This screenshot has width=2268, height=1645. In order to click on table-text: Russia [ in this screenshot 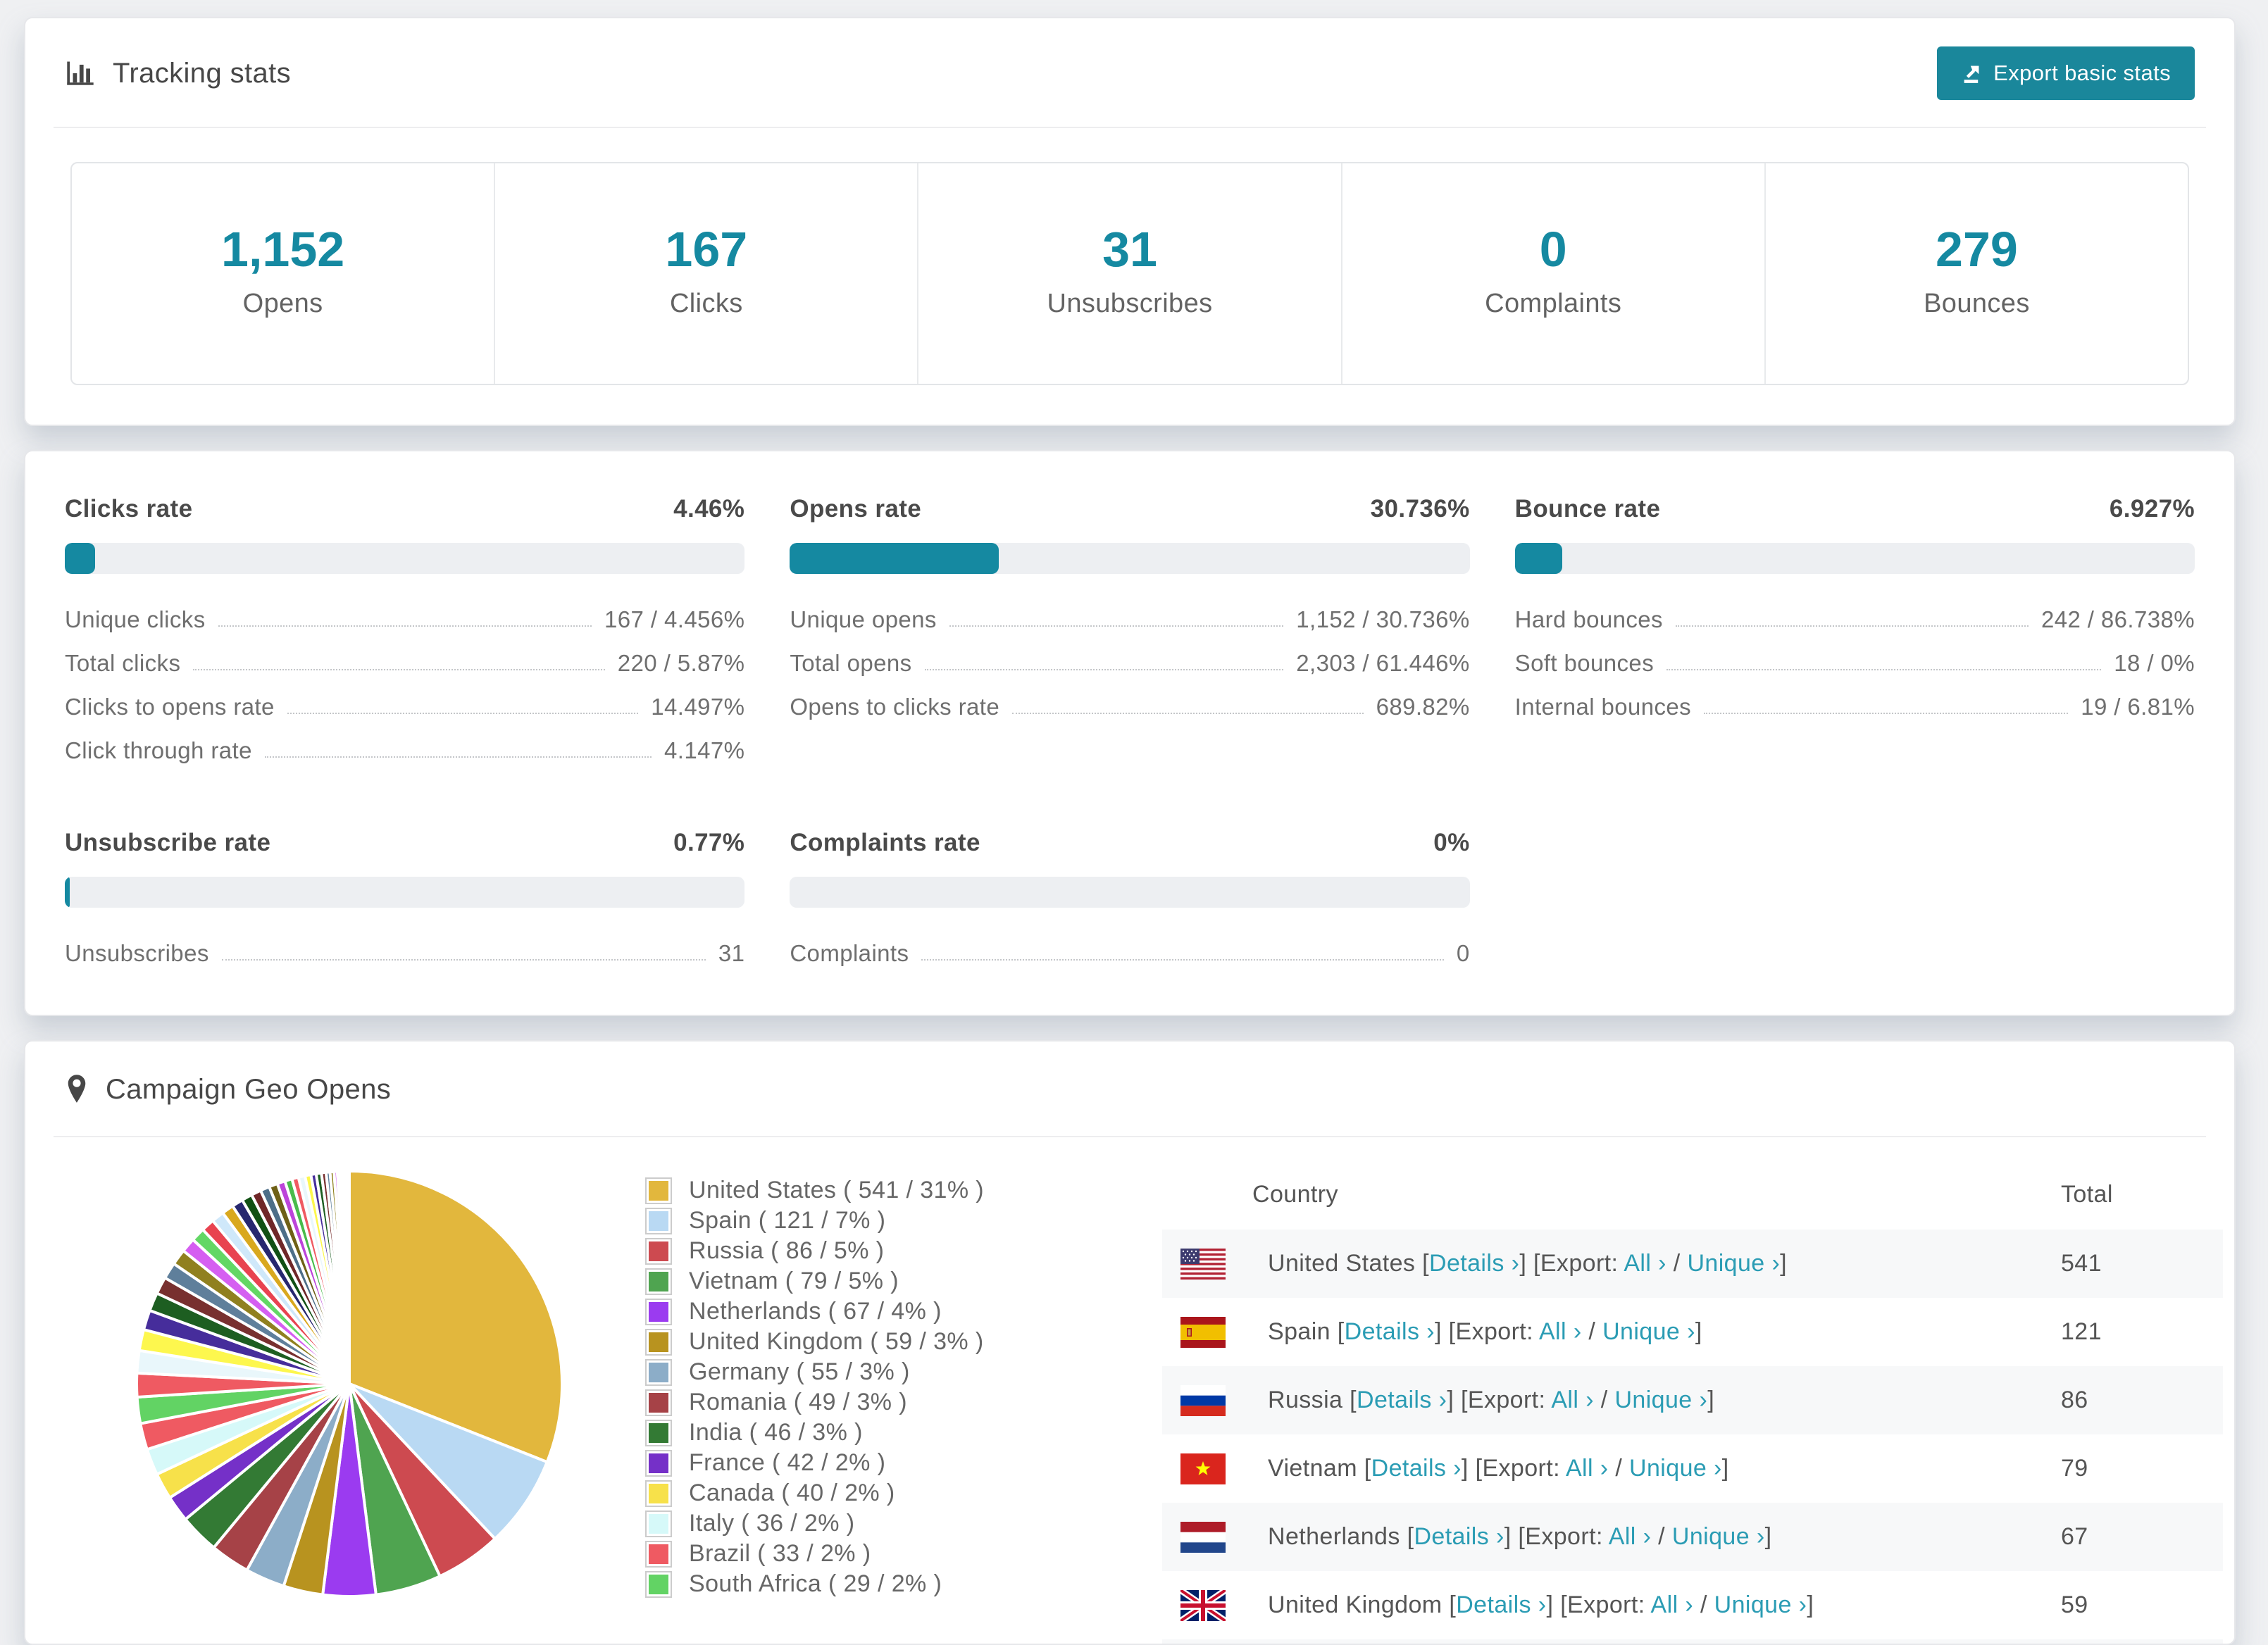, I will do `click(1313, 1400)`.